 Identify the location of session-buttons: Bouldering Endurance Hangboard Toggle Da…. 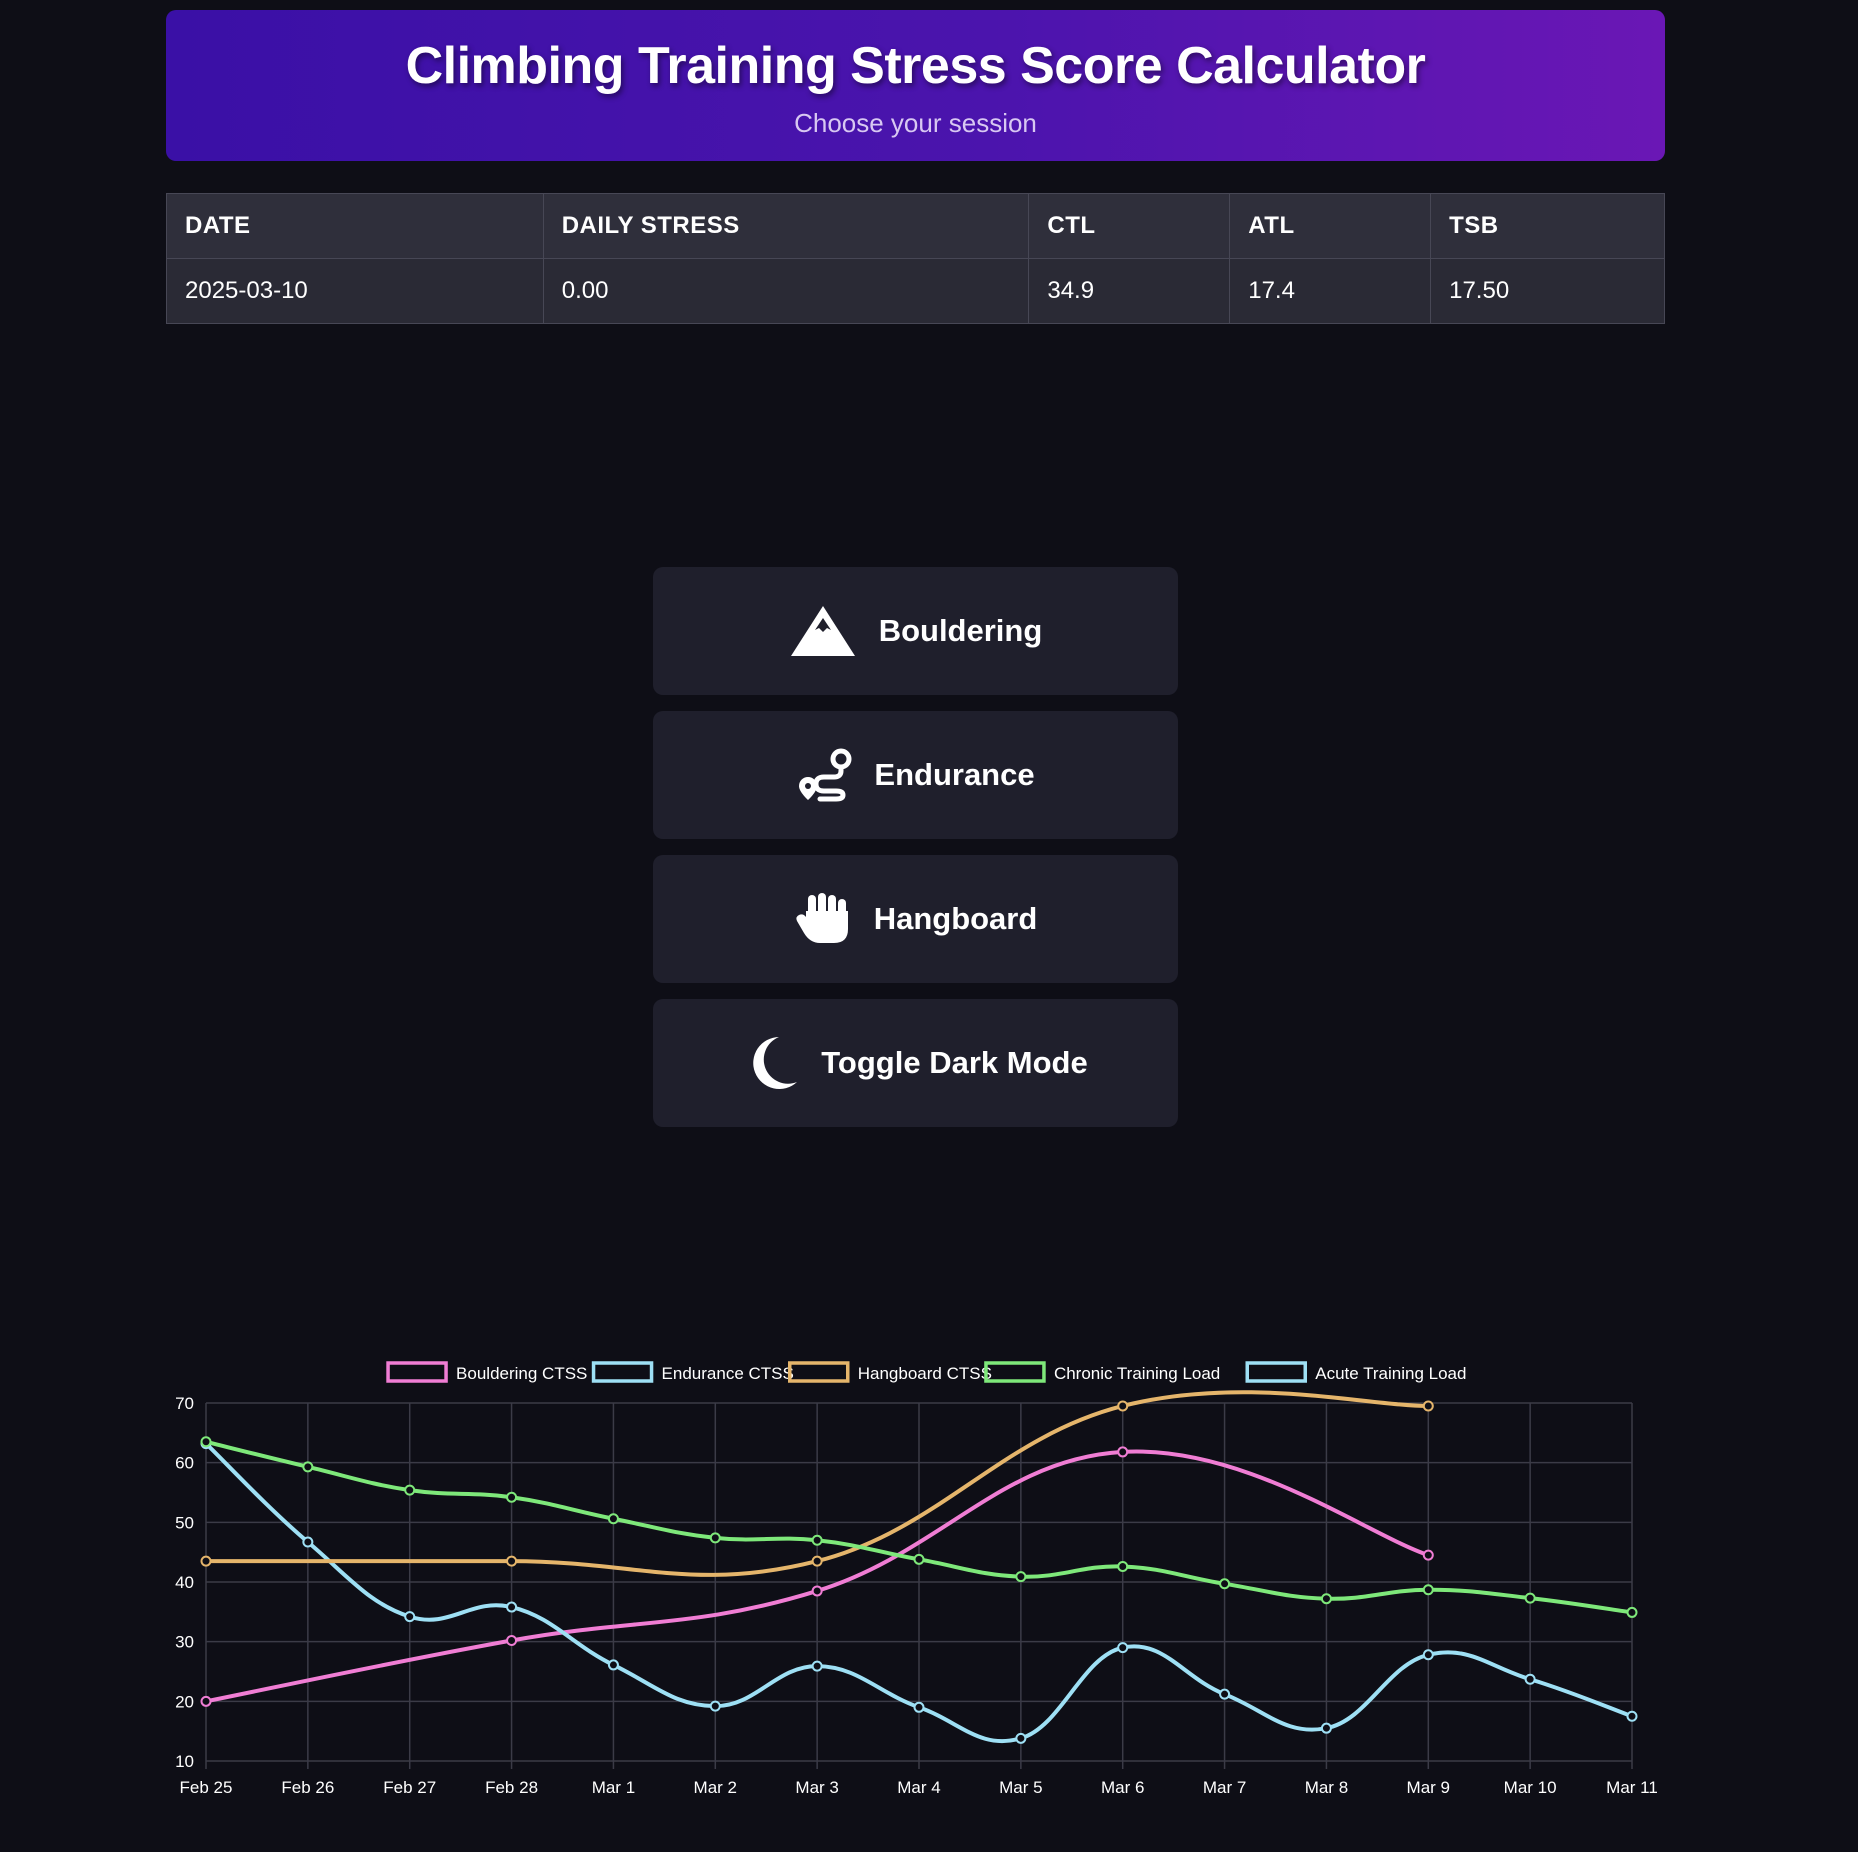
(915, 855).